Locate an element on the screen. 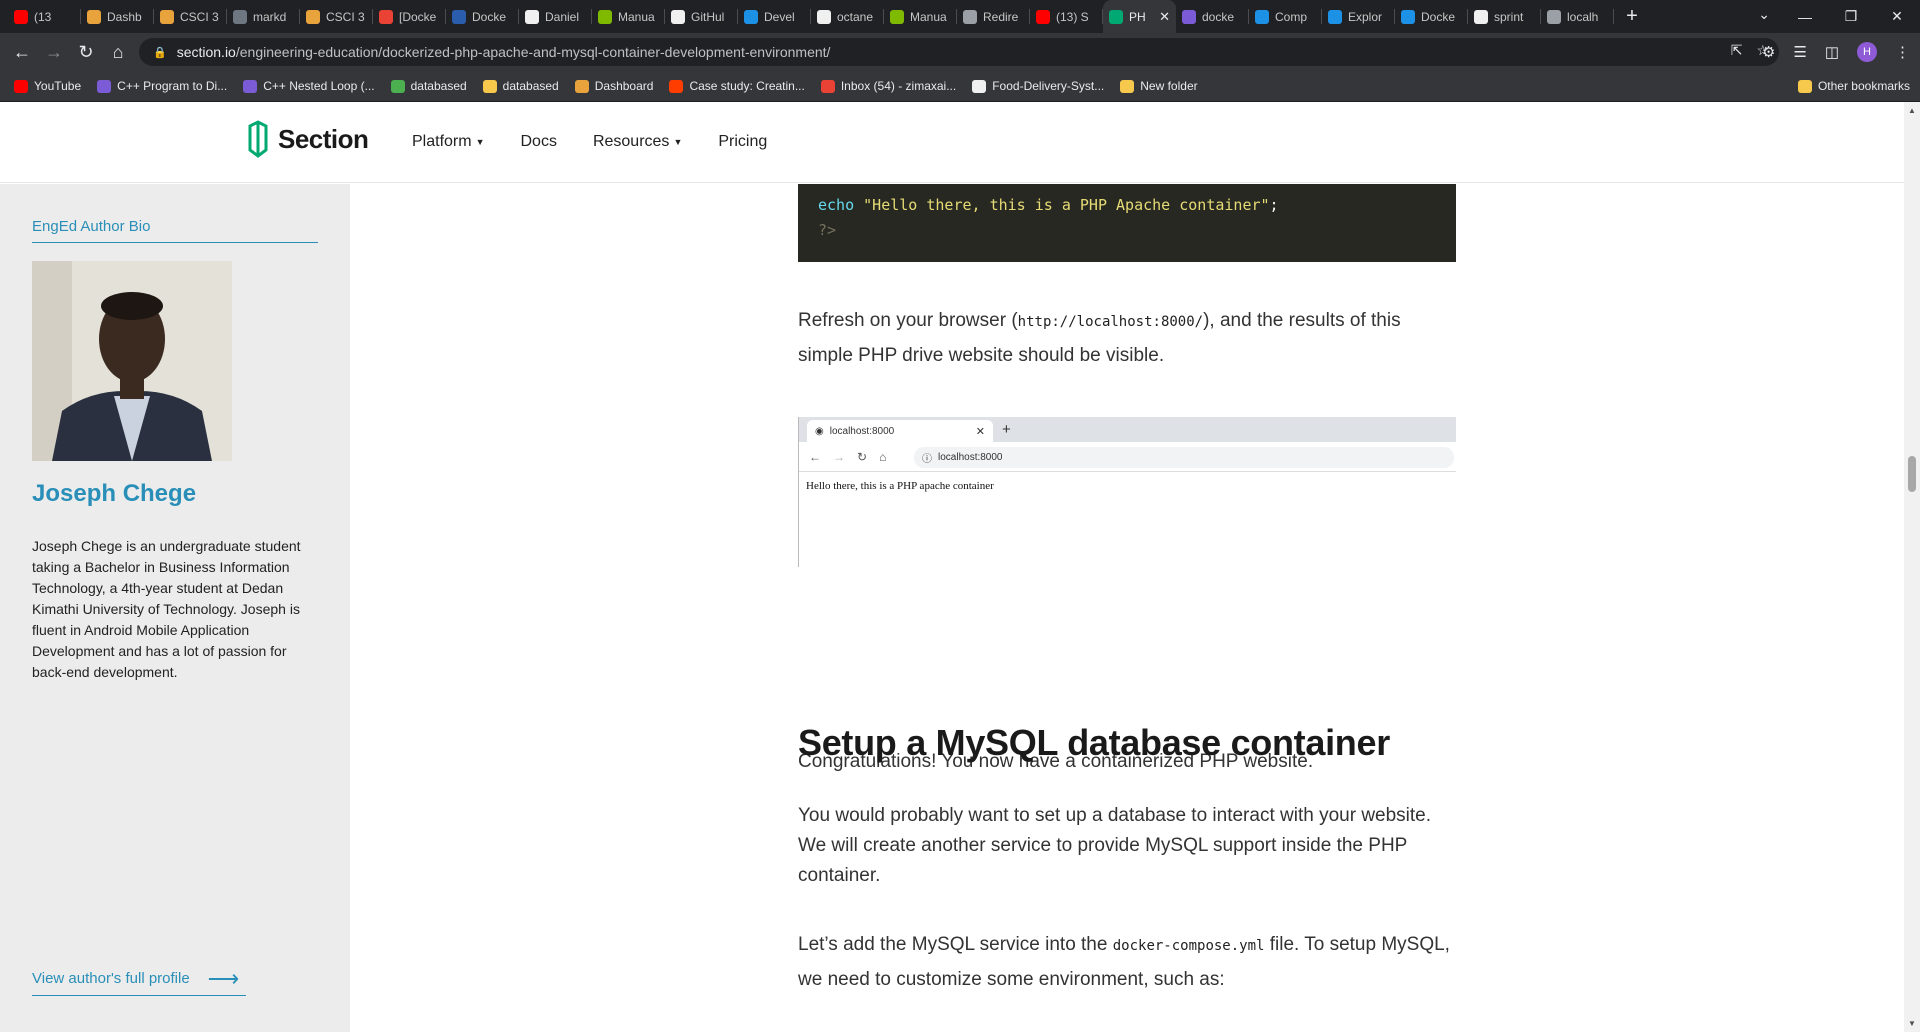  extensions-icon: ⚙ is located at coordinates (1768, 52).